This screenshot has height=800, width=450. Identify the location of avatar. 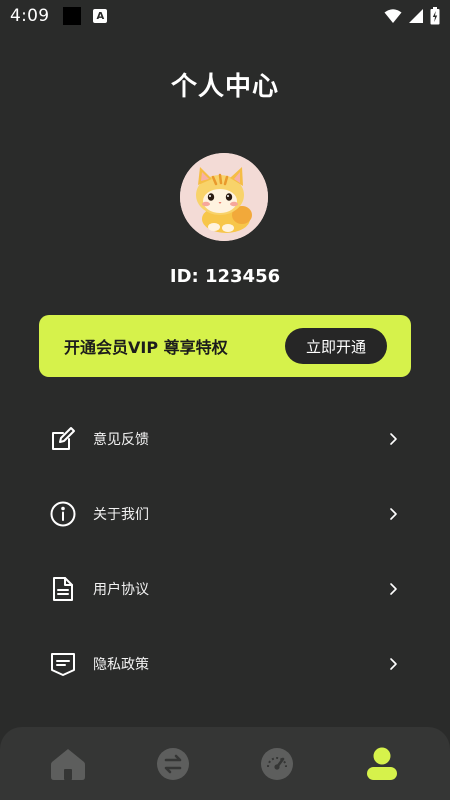
(224, 197).